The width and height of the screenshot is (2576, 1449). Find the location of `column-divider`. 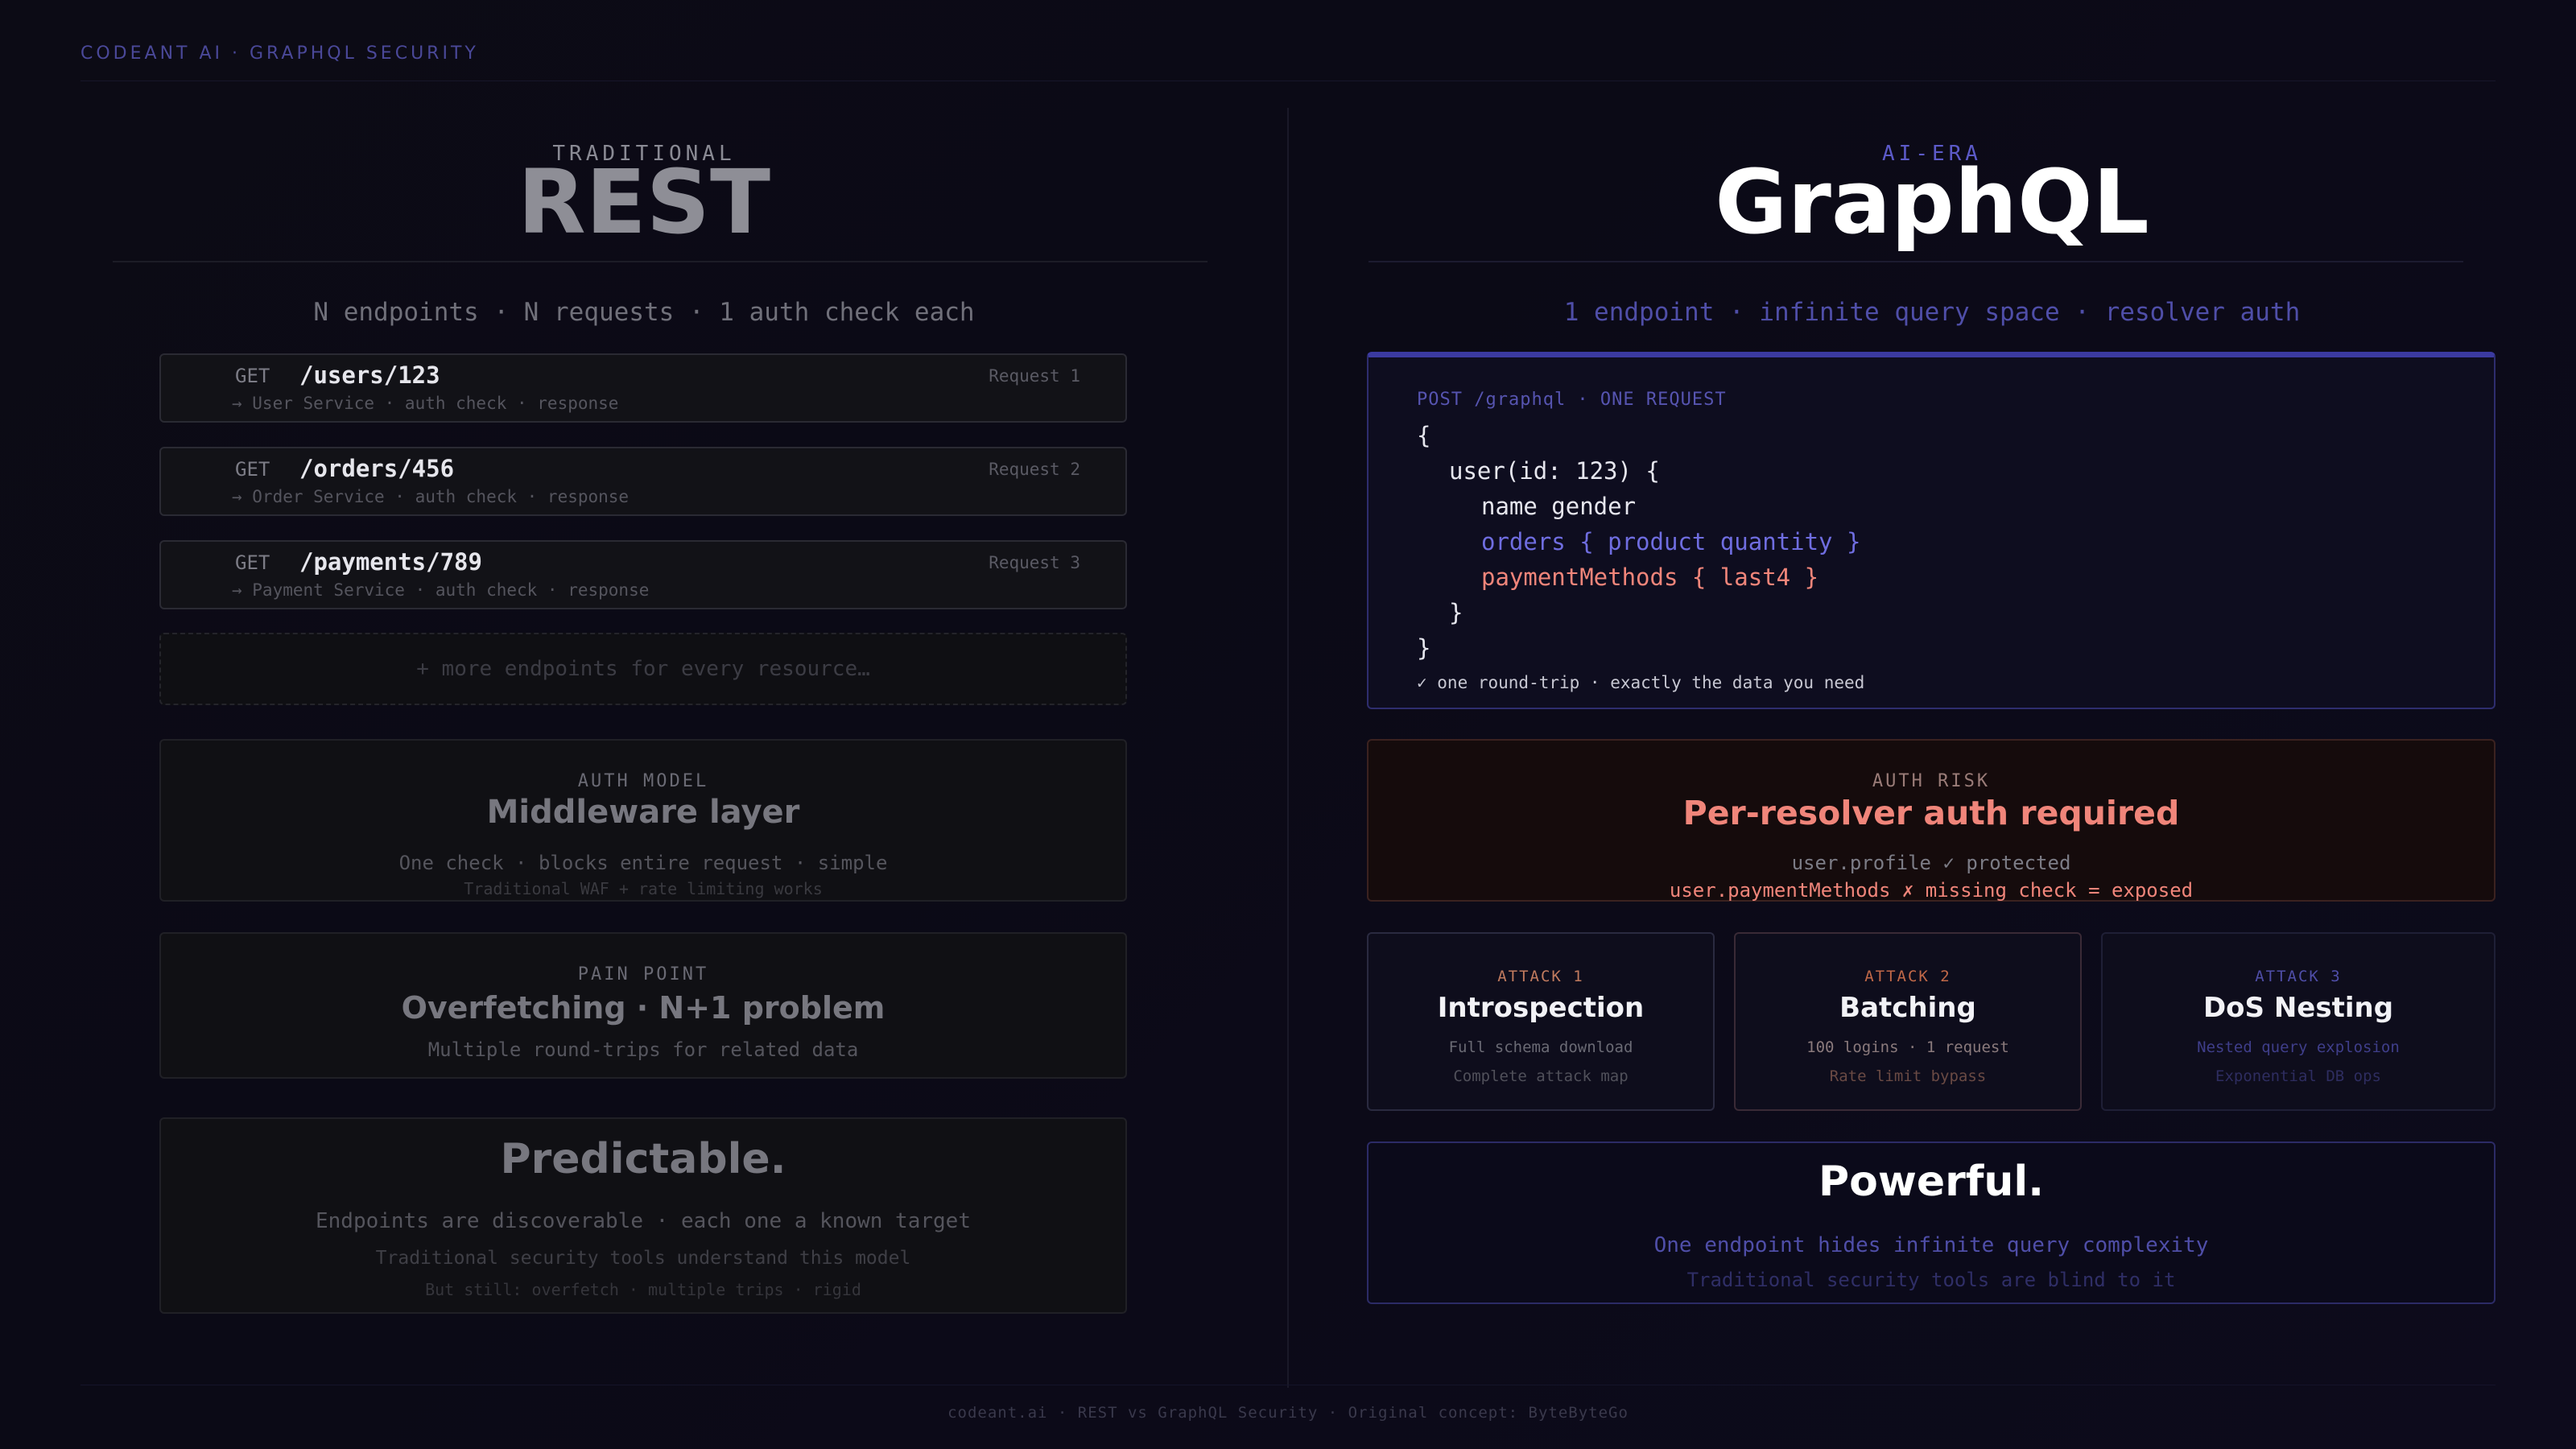

column-divider is located at coordinates (1288, 748).